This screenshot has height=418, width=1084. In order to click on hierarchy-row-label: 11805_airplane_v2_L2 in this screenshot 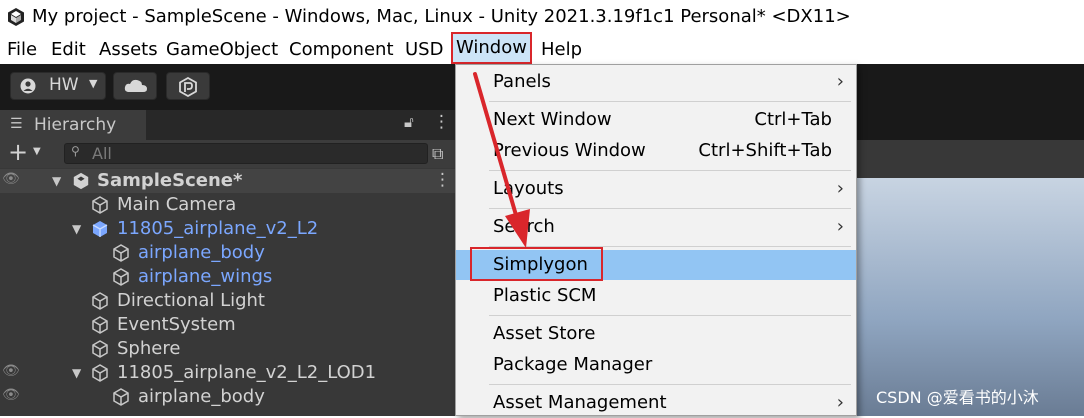, I will do `click(218, 228)`.